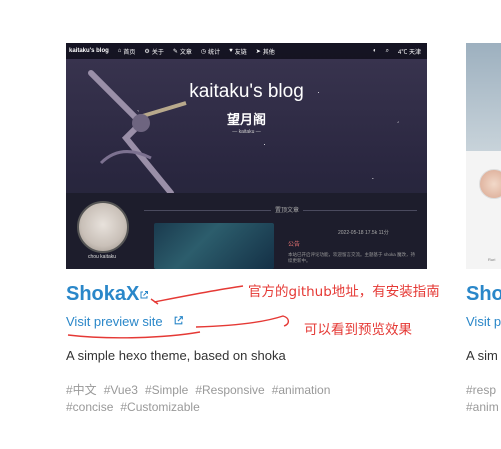 The height and width of the screenshot is (449, 501). Describe the element at coordinates (89, 51) in the screenshot. I see `thumbnail-brand: kaitaku's blog` at that location.